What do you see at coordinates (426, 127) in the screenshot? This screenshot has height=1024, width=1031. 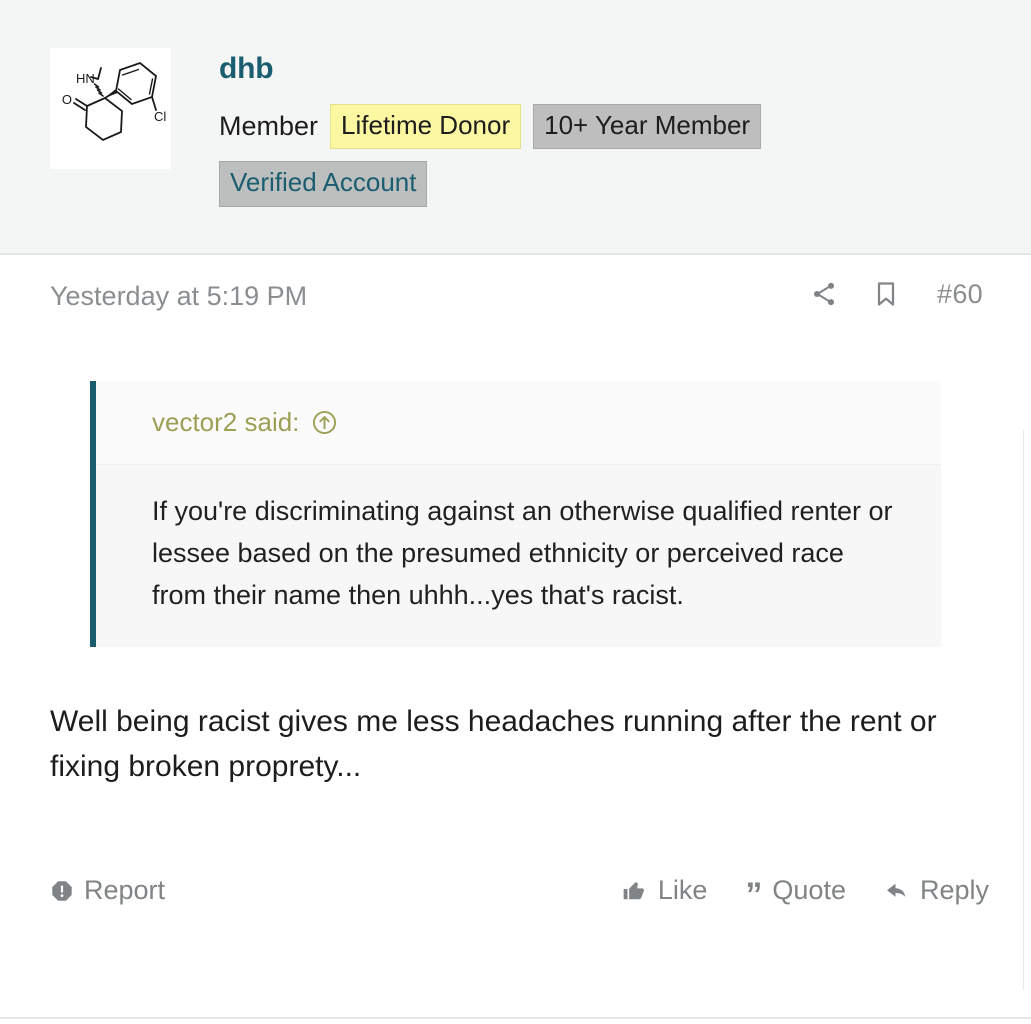 I see `badge-lifetime-donor: Lifetime Donor` at bounding box center [426, 127].